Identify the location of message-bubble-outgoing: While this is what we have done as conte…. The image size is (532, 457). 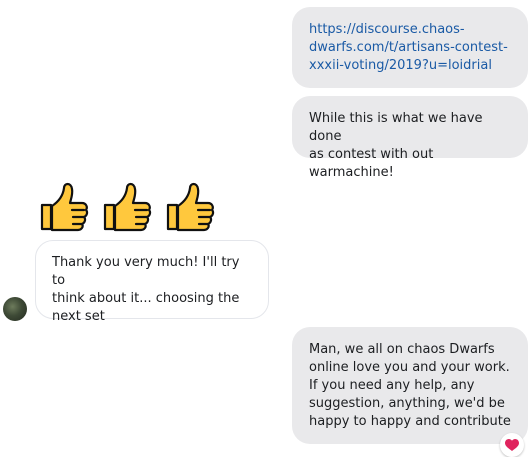
(410, 138).